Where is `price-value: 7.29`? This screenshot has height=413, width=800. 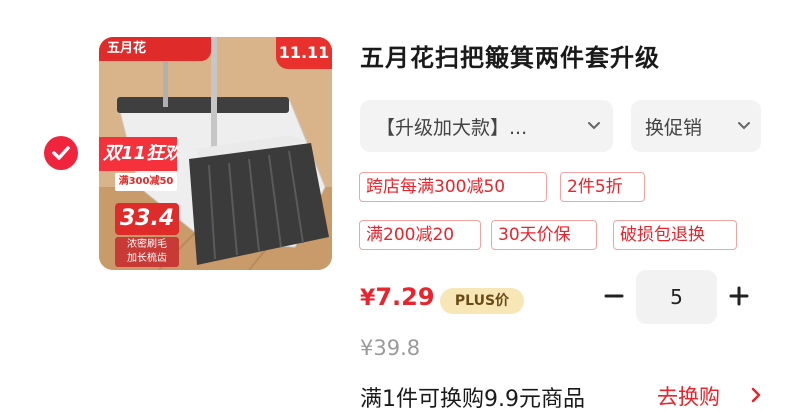
price-value: 7.29 is located at coordinates (405, 297).